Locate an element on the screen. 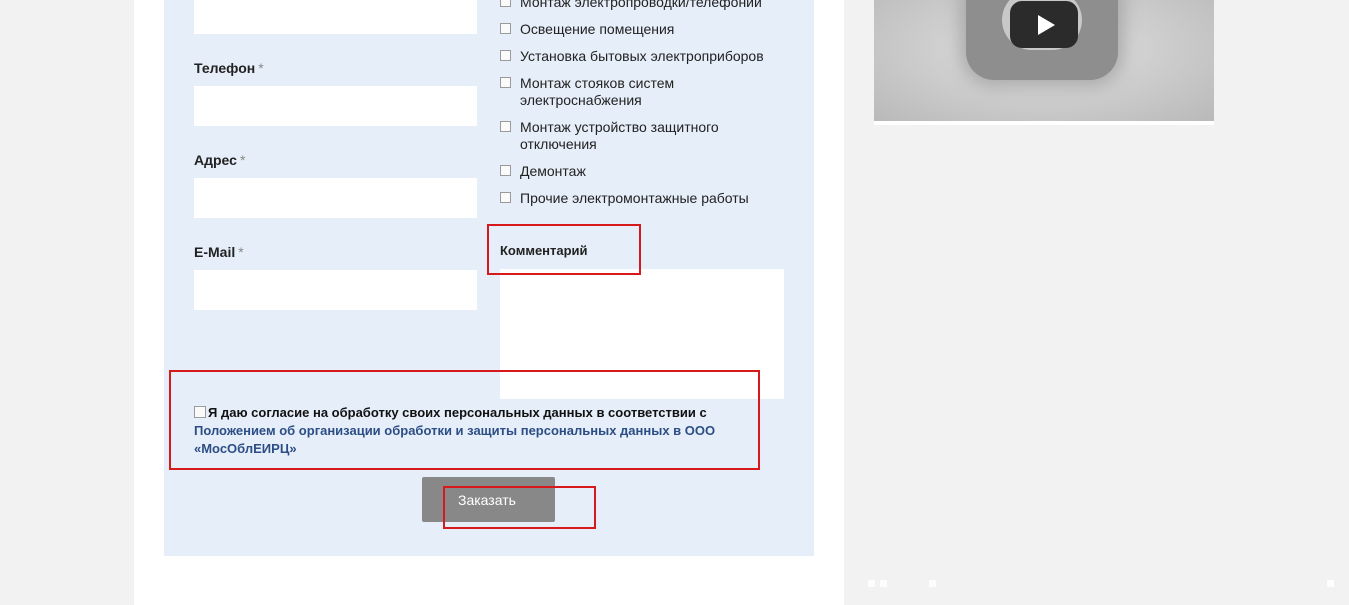 This screenshot has height=605, width=1349. service-option: Прочие электромонтажные работы is located at coordinates (650, 198).